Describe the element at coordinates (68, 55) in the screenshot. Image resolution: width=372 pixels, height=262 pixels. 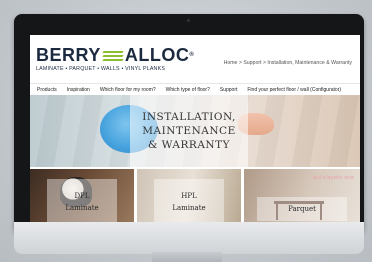
I see `logo-text-left: BERRY` at that location.